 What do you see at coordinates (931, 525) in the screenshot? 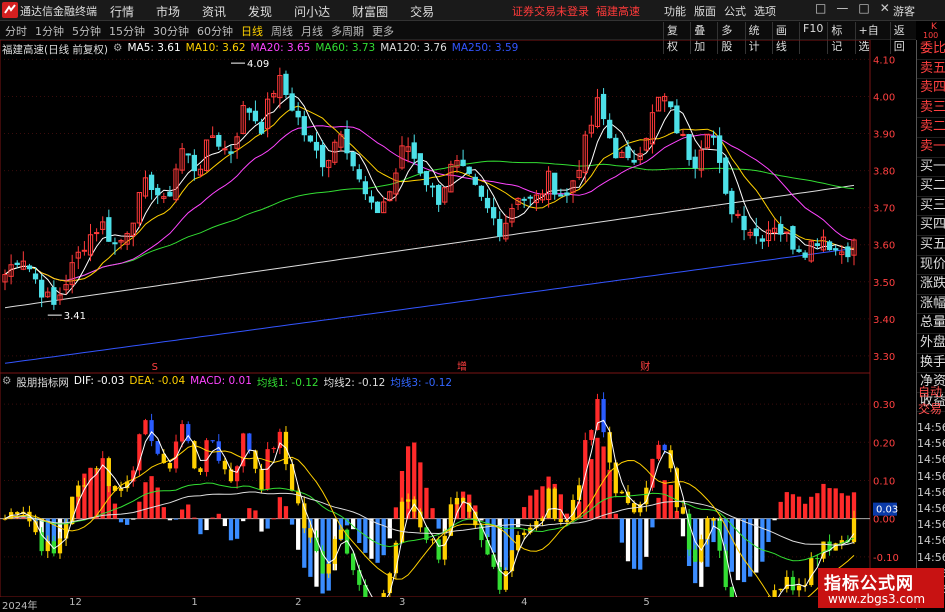
I see `tick-time-6: 14:56` at bounding box center [931, 525].